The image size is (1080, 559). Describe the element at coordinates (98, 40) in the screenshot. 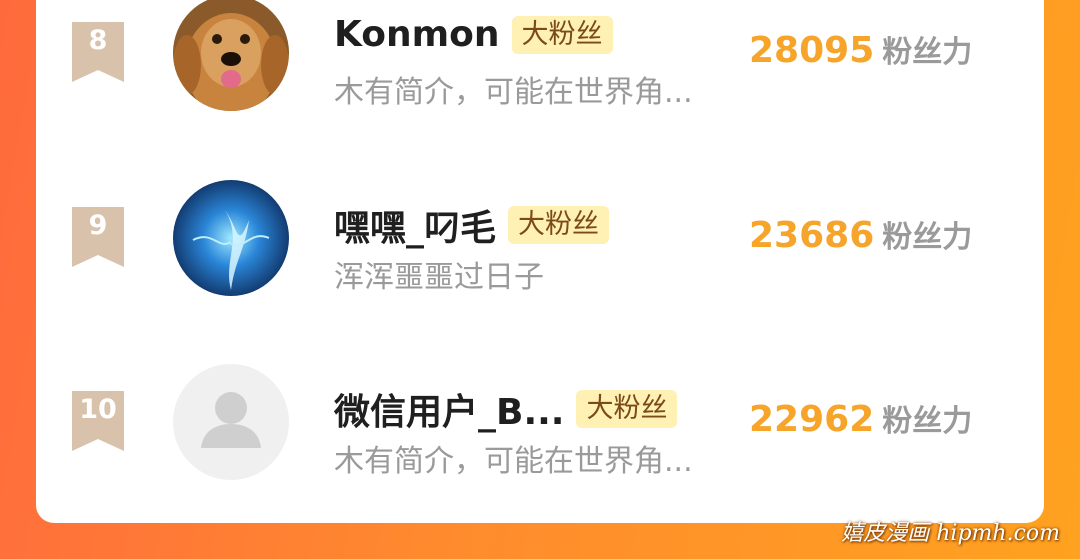

I see `rank-number: 8` at that location.